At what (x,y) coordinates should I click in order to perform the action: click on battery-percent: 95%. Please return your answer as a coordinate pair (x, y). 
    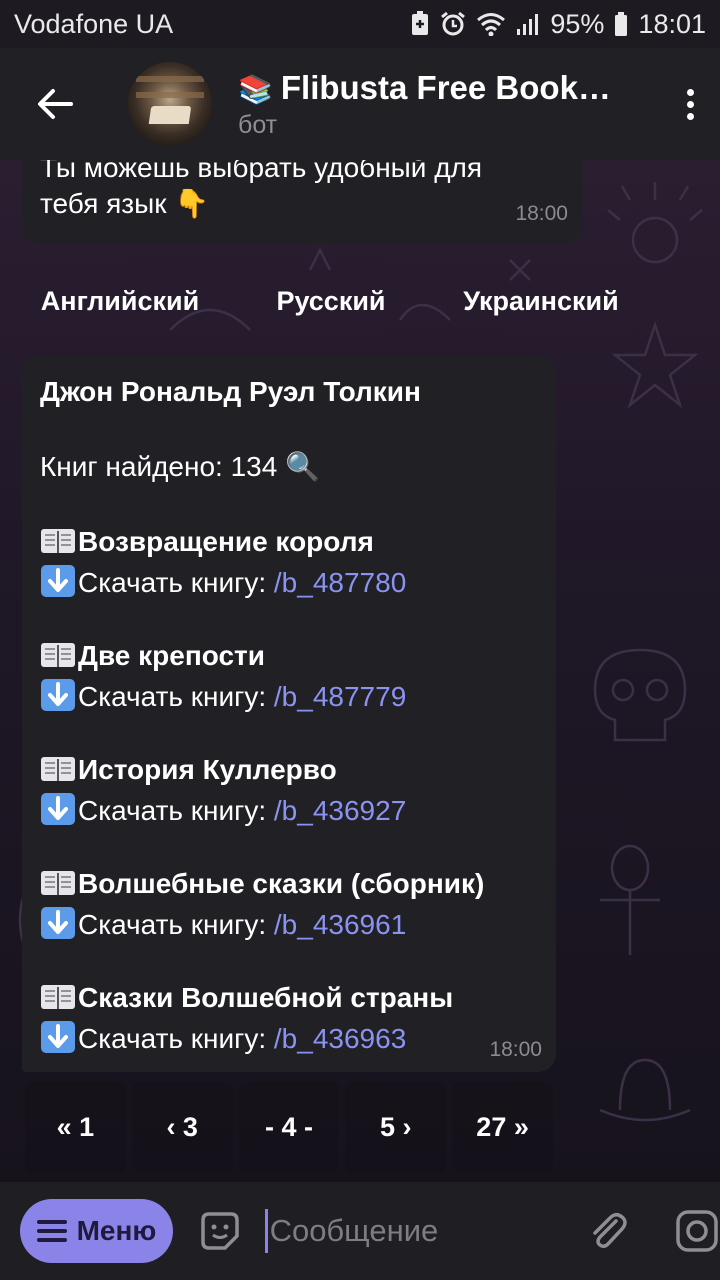
    Looking at the image, I should click on (577, 23).